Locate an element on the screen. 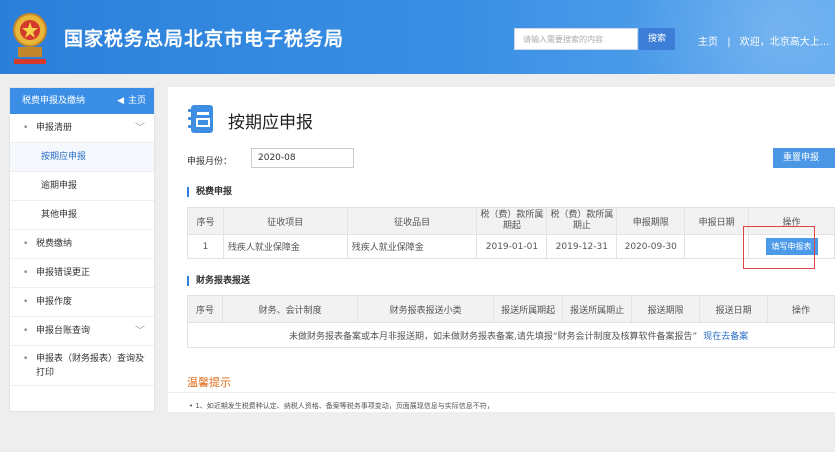 The width and height of the screenshot is (835, 452). sidebar-item-overdue-declaration: 逾期申报 is located at coordinates (82, 186).